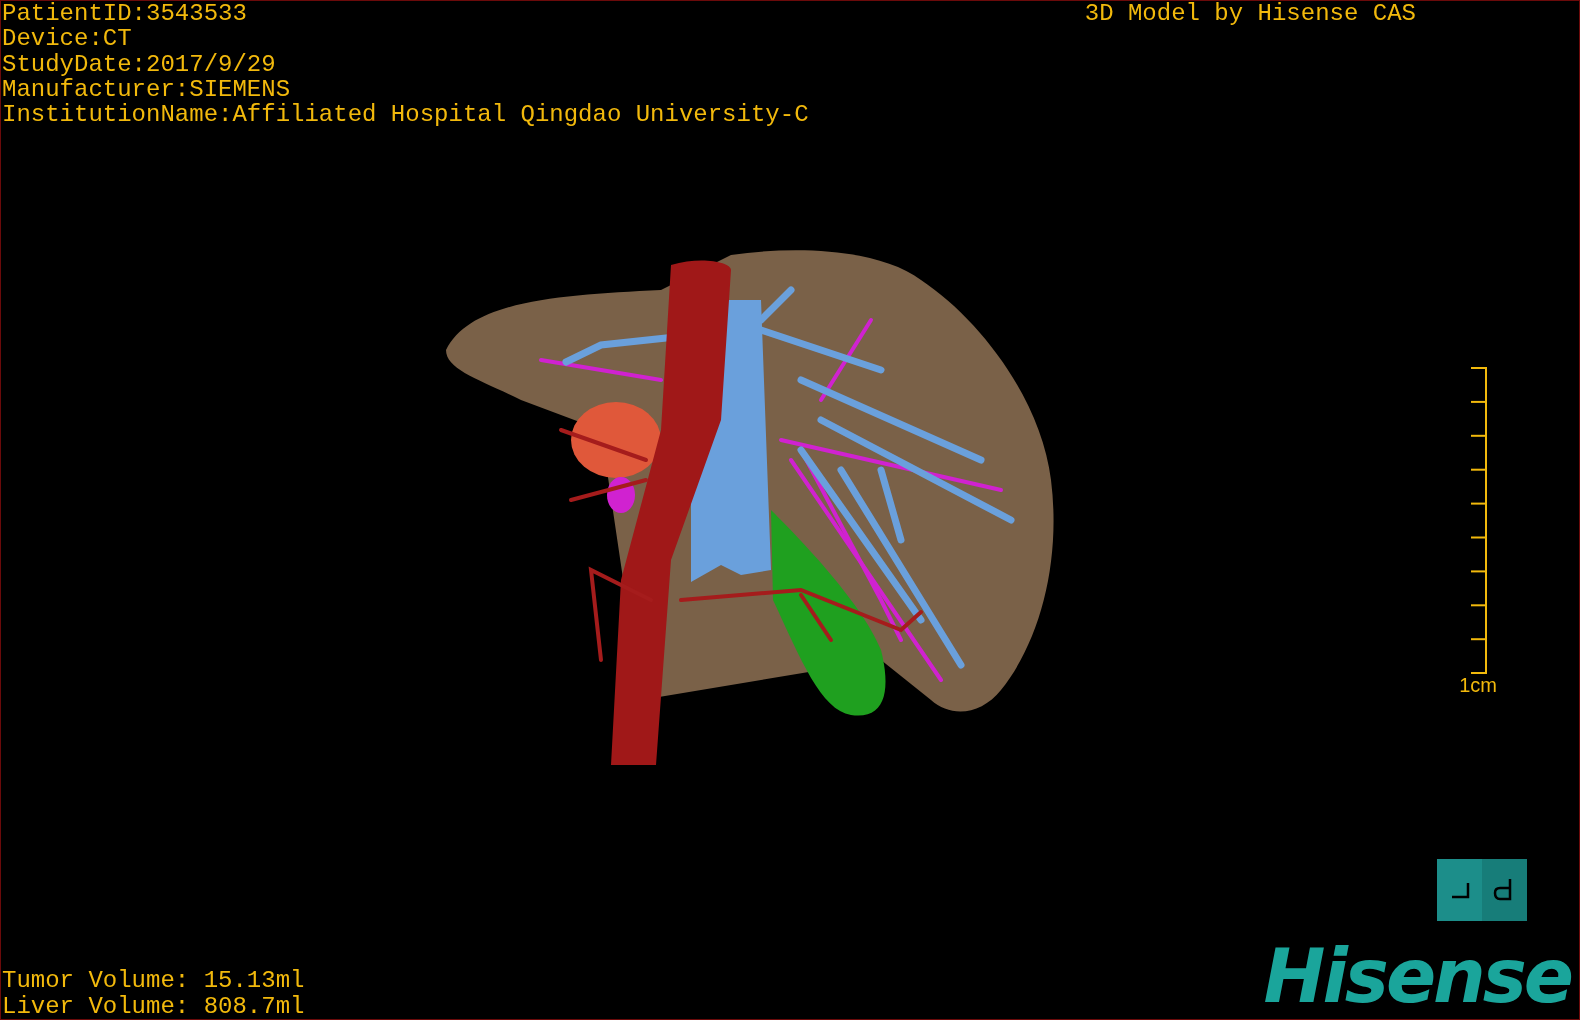 This screenshot has width=1580, height=1020. I want to click on brand-logo: Hisense, so click(1417, 976).